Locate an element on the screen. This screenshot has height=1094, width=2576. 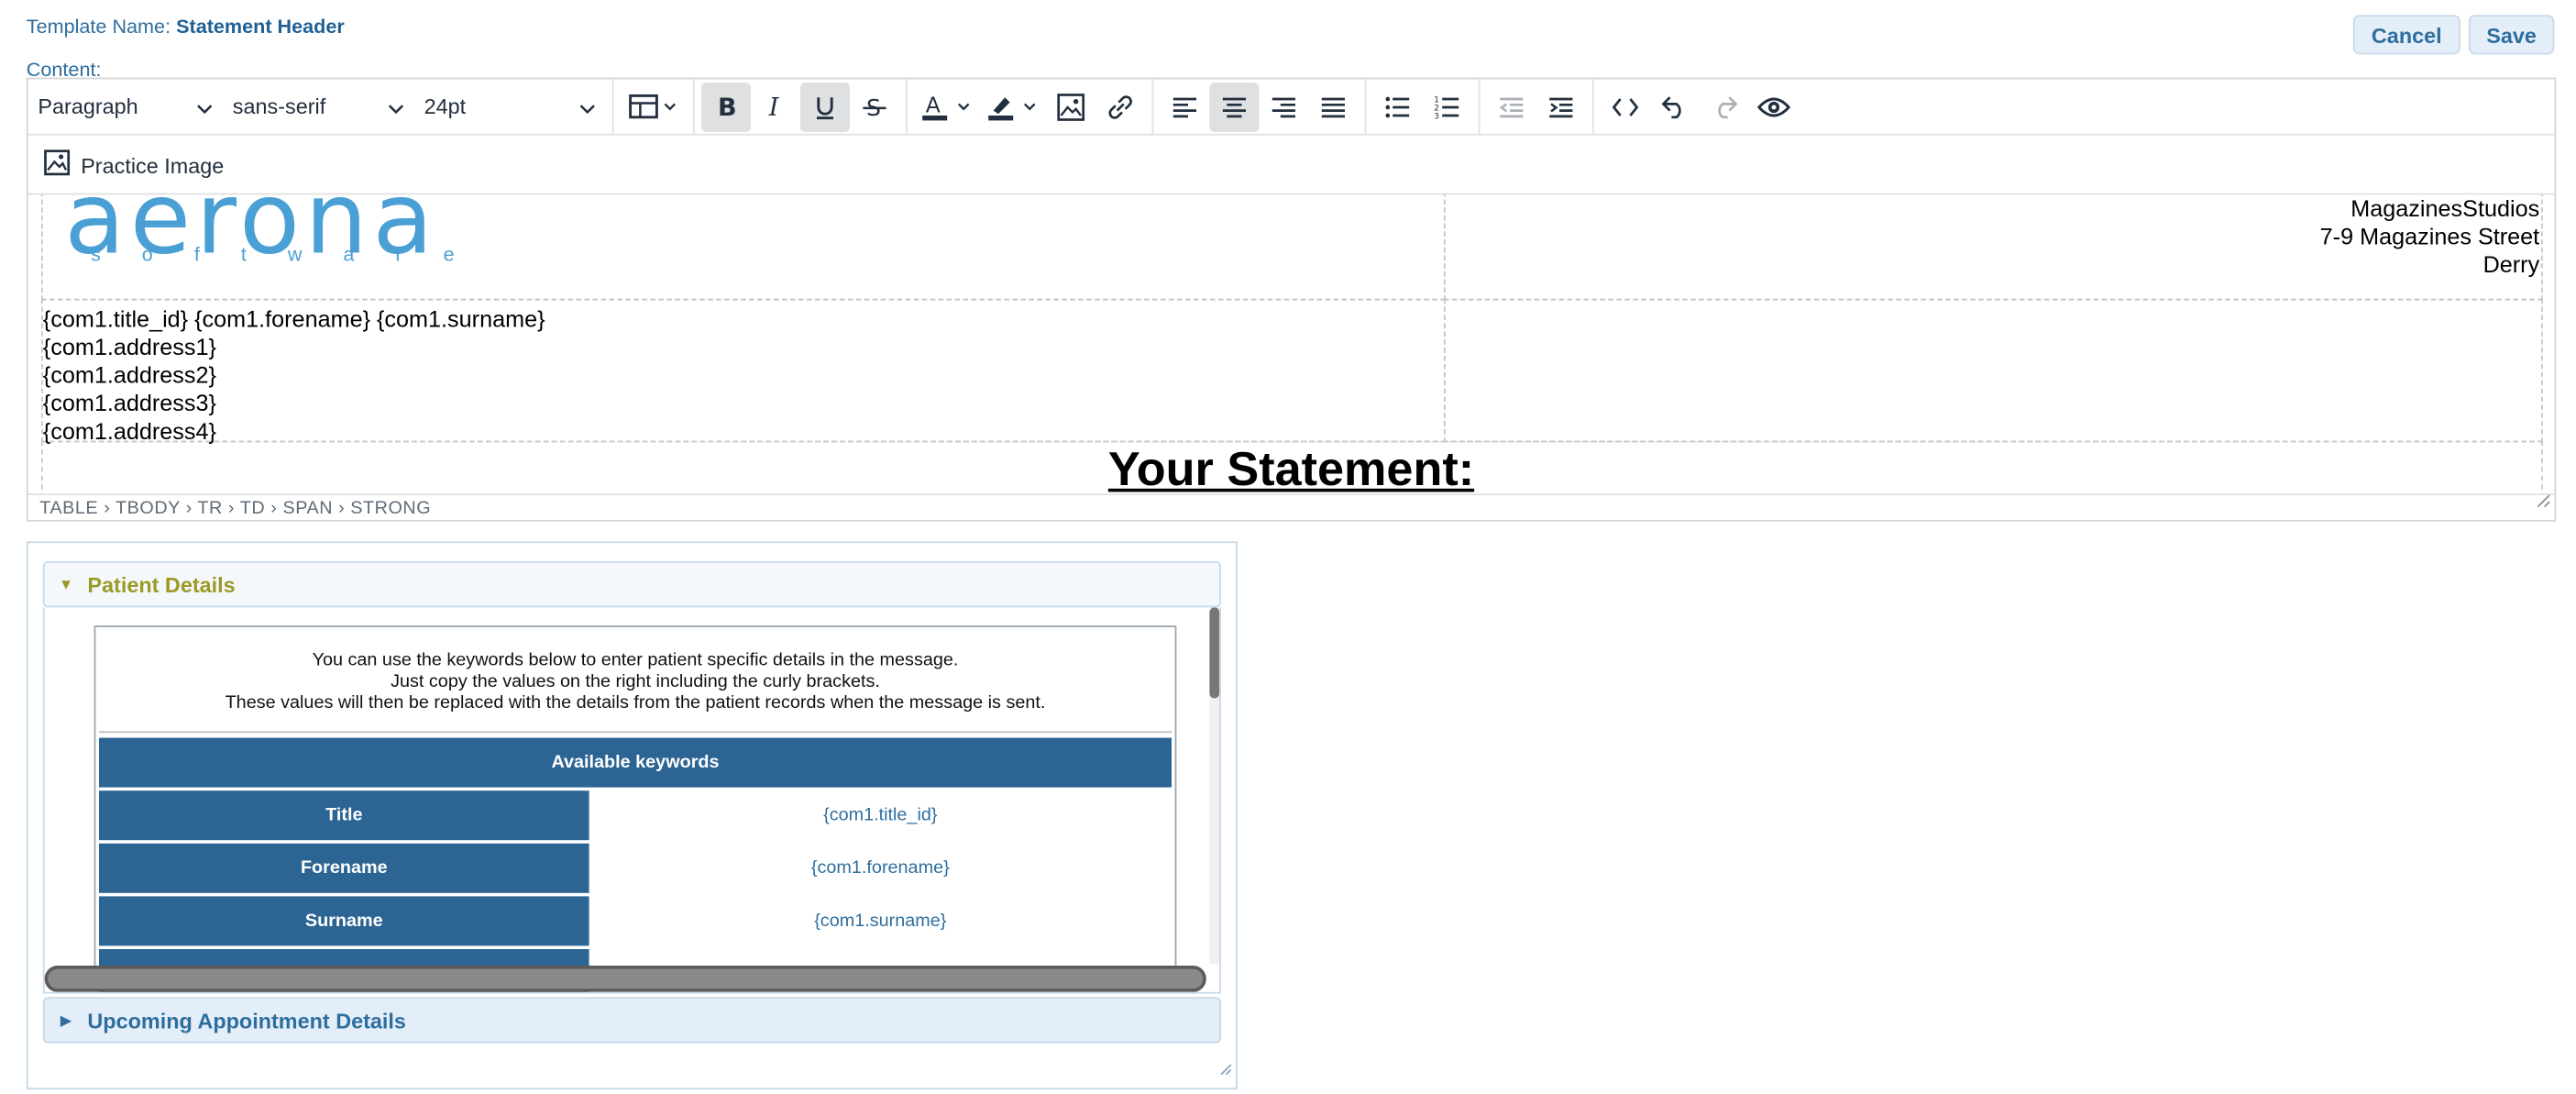
patient-line: {com1.address4} is located at coordinates (129, 431).